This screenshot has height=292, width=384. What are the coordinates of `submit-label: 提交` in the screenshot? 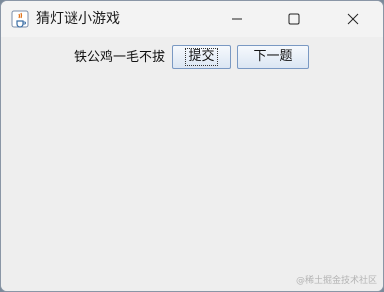 It's located at (201, 57).